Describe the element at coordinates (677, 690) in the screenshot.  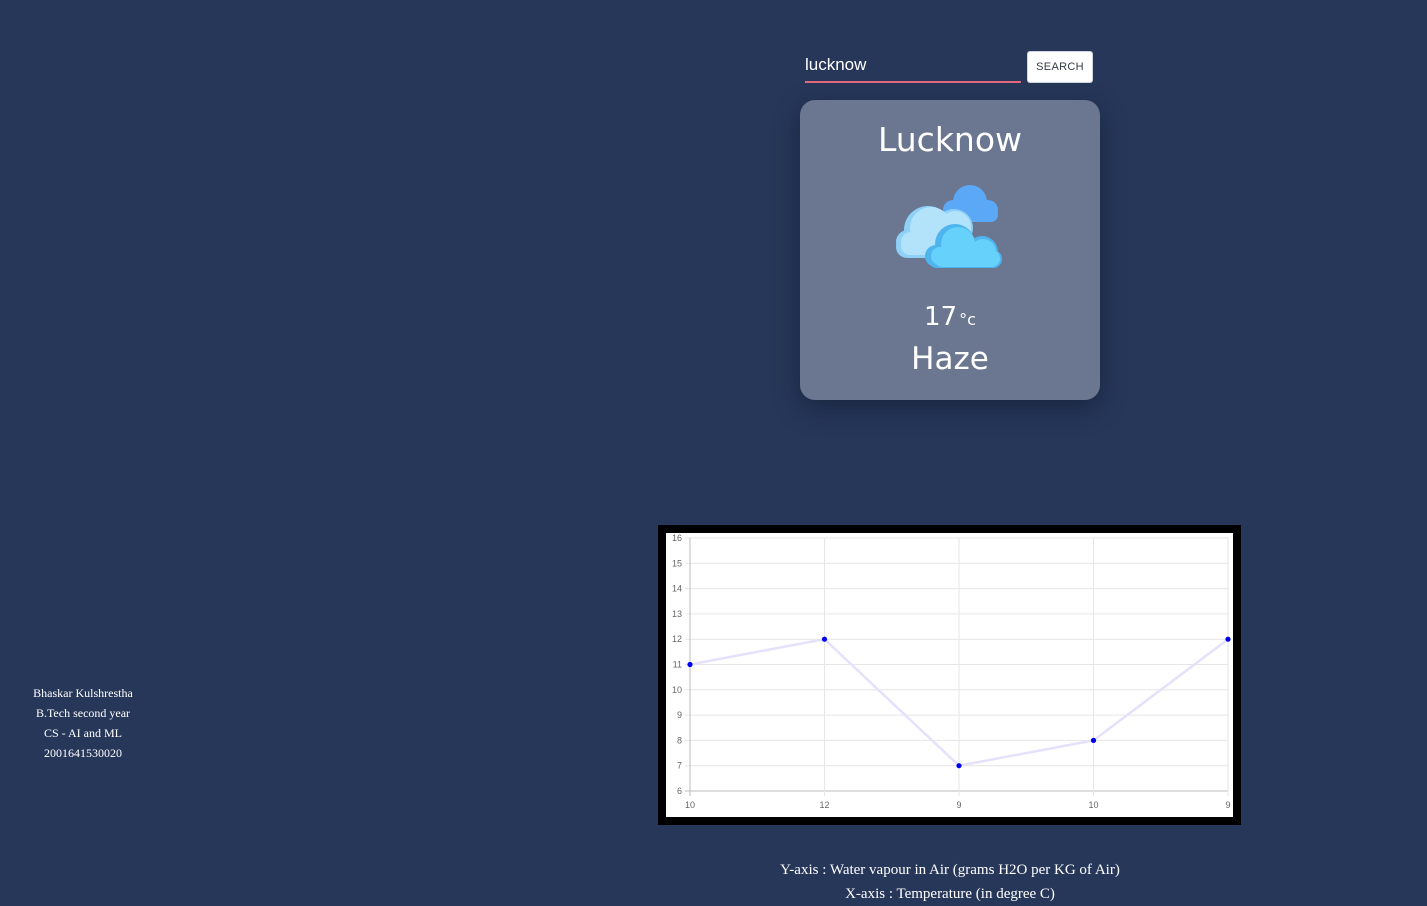
I see `y-tick-label: 10` at that location.